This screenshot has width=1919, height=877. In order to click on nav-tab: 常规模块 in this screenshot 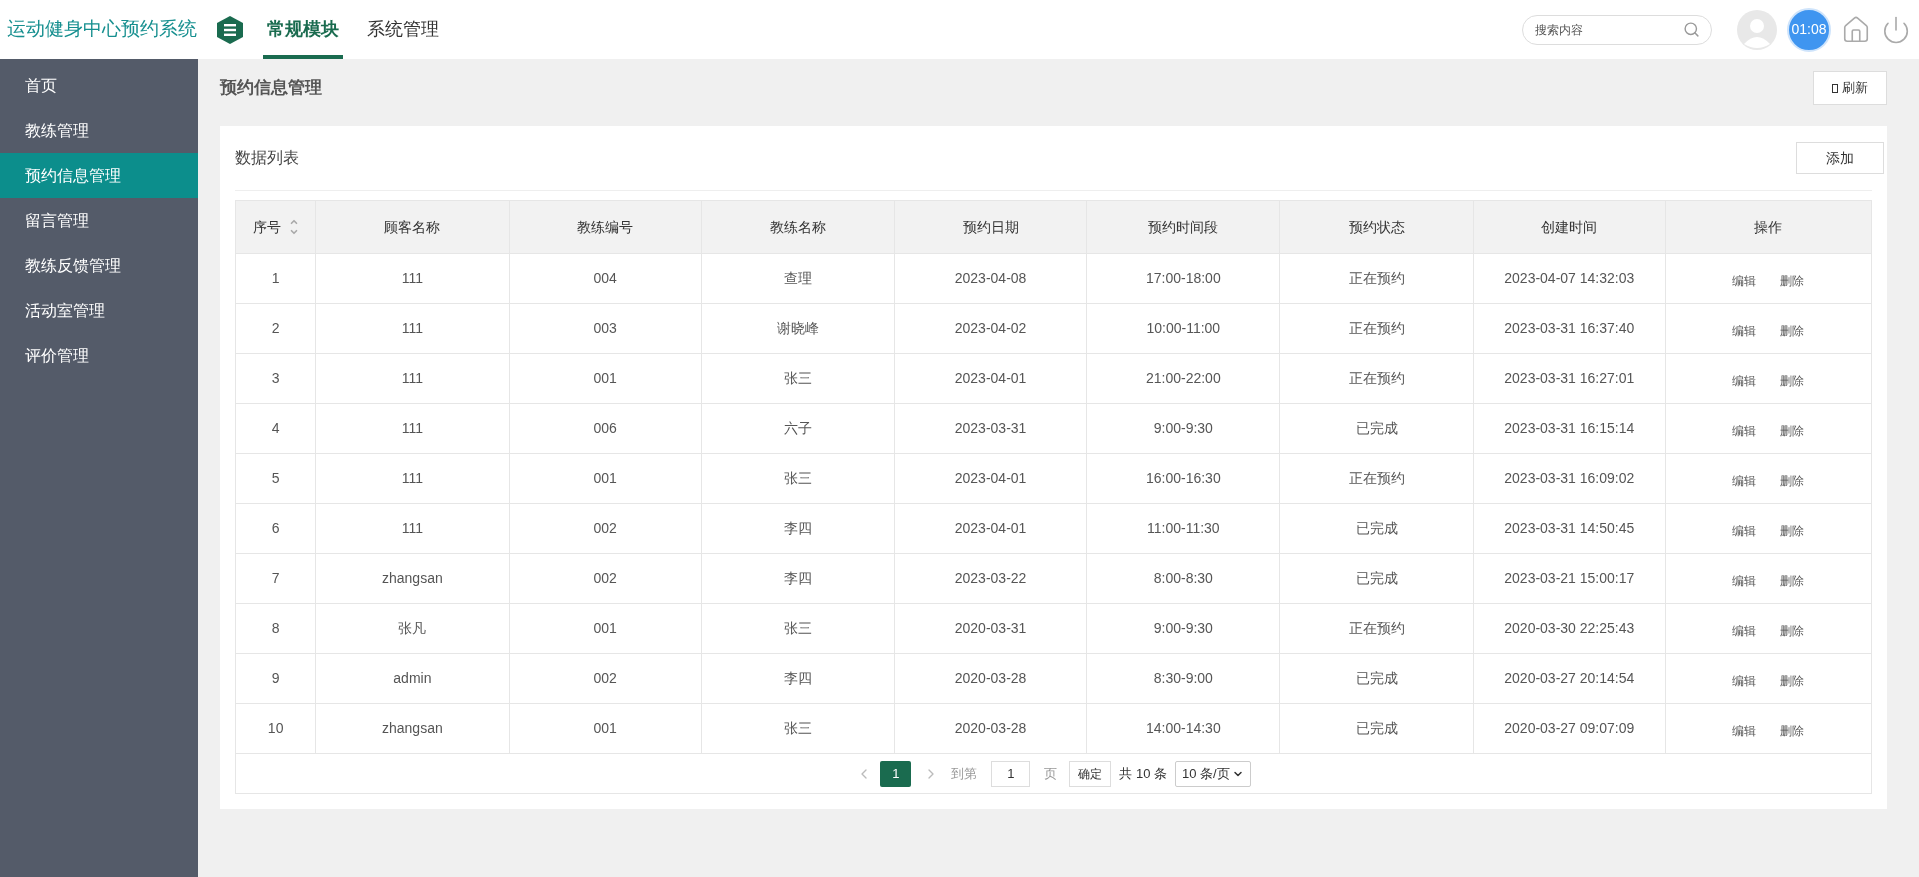, I will do `click(303, 29)`.